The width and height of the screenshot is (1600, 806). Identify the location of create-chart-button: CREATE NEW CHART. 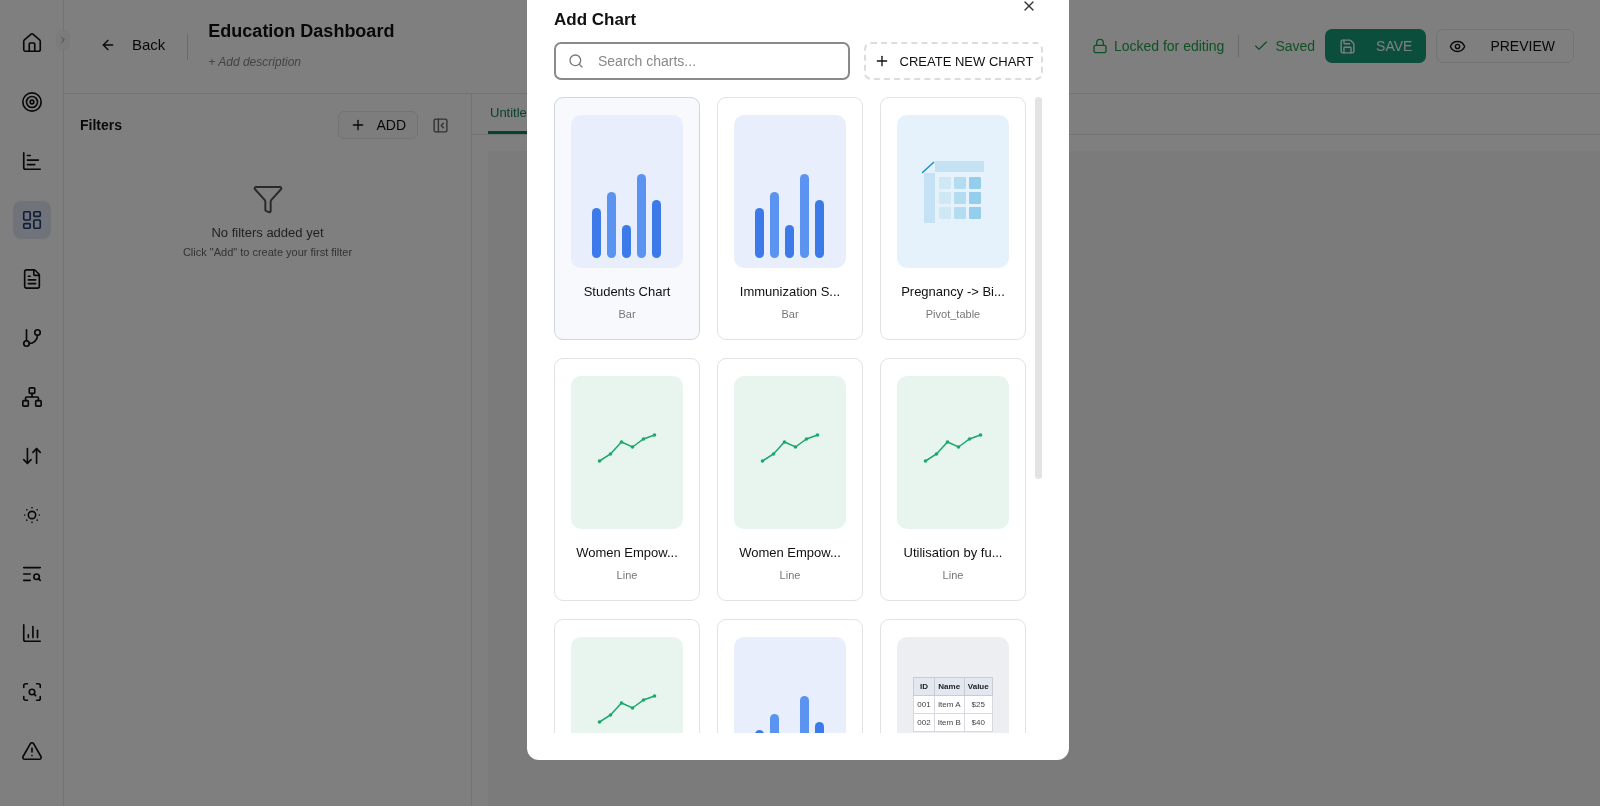
(953, 61).